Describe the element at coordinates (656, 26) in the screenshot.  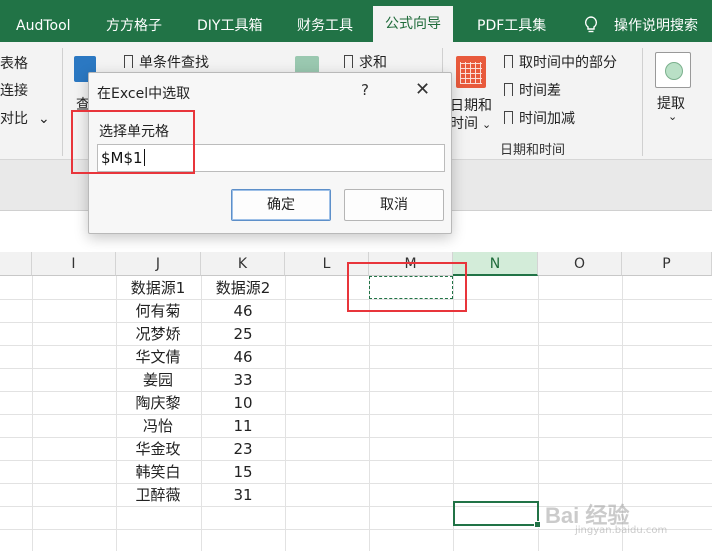
I see `tell-me-search: 操作说明搜索` at that location.